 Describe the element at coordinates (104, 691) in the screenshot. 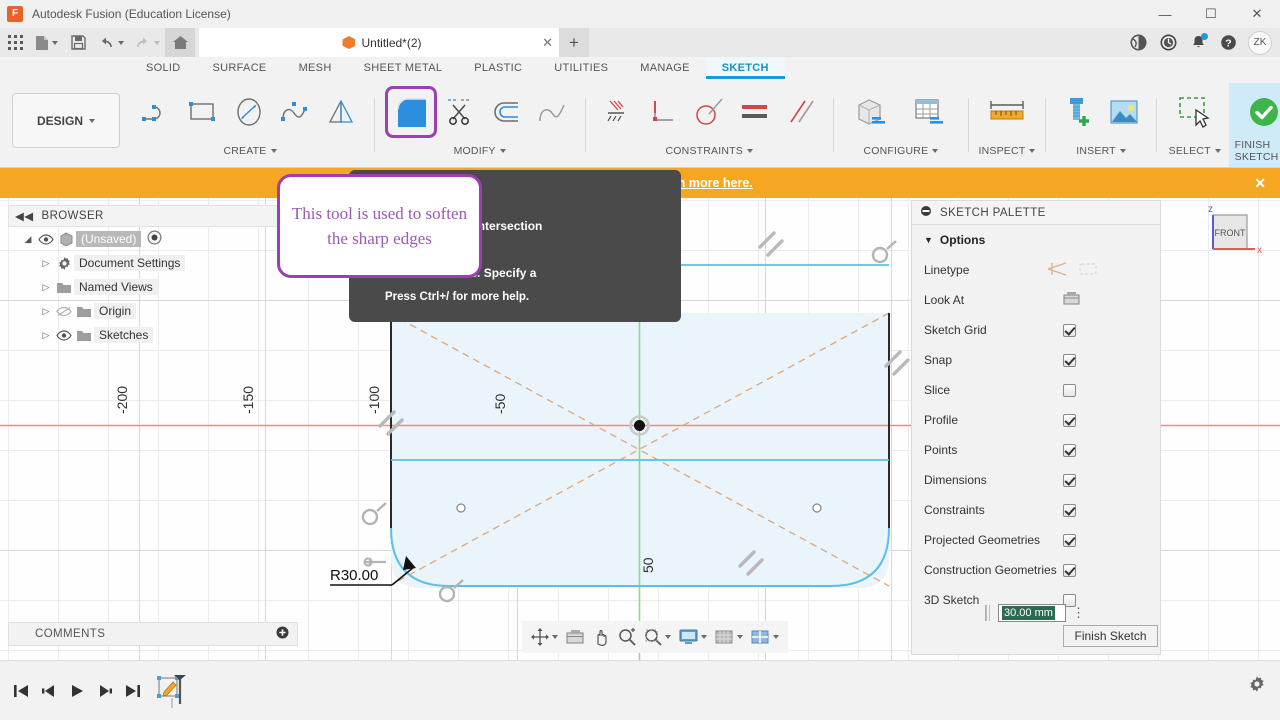

I see `step-forward-button` at that location.